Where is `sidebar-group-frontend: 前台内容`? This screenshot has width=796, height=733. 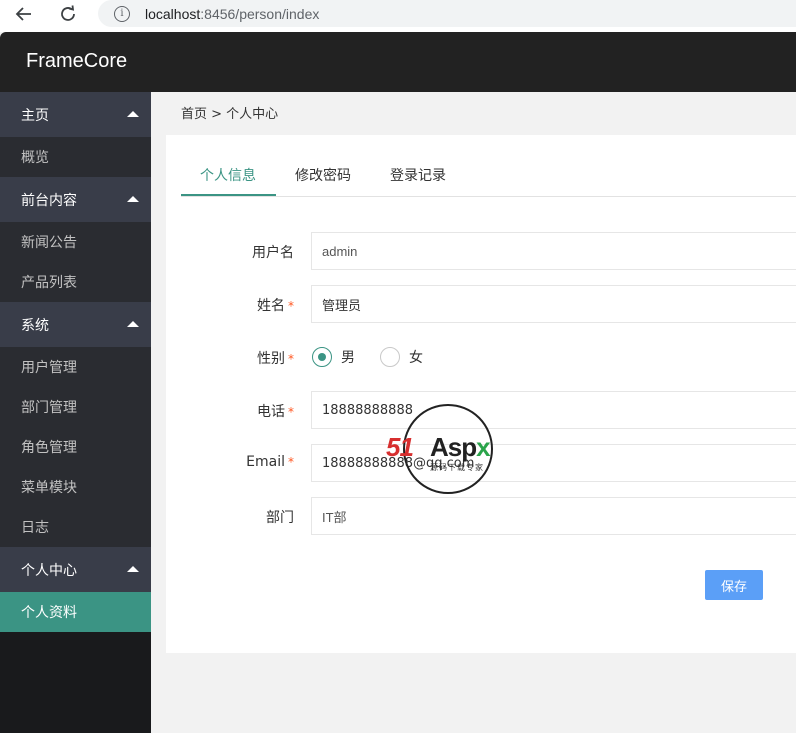 sidebar-group-frontend: 前台内容 is located at coordinates (75, 199).